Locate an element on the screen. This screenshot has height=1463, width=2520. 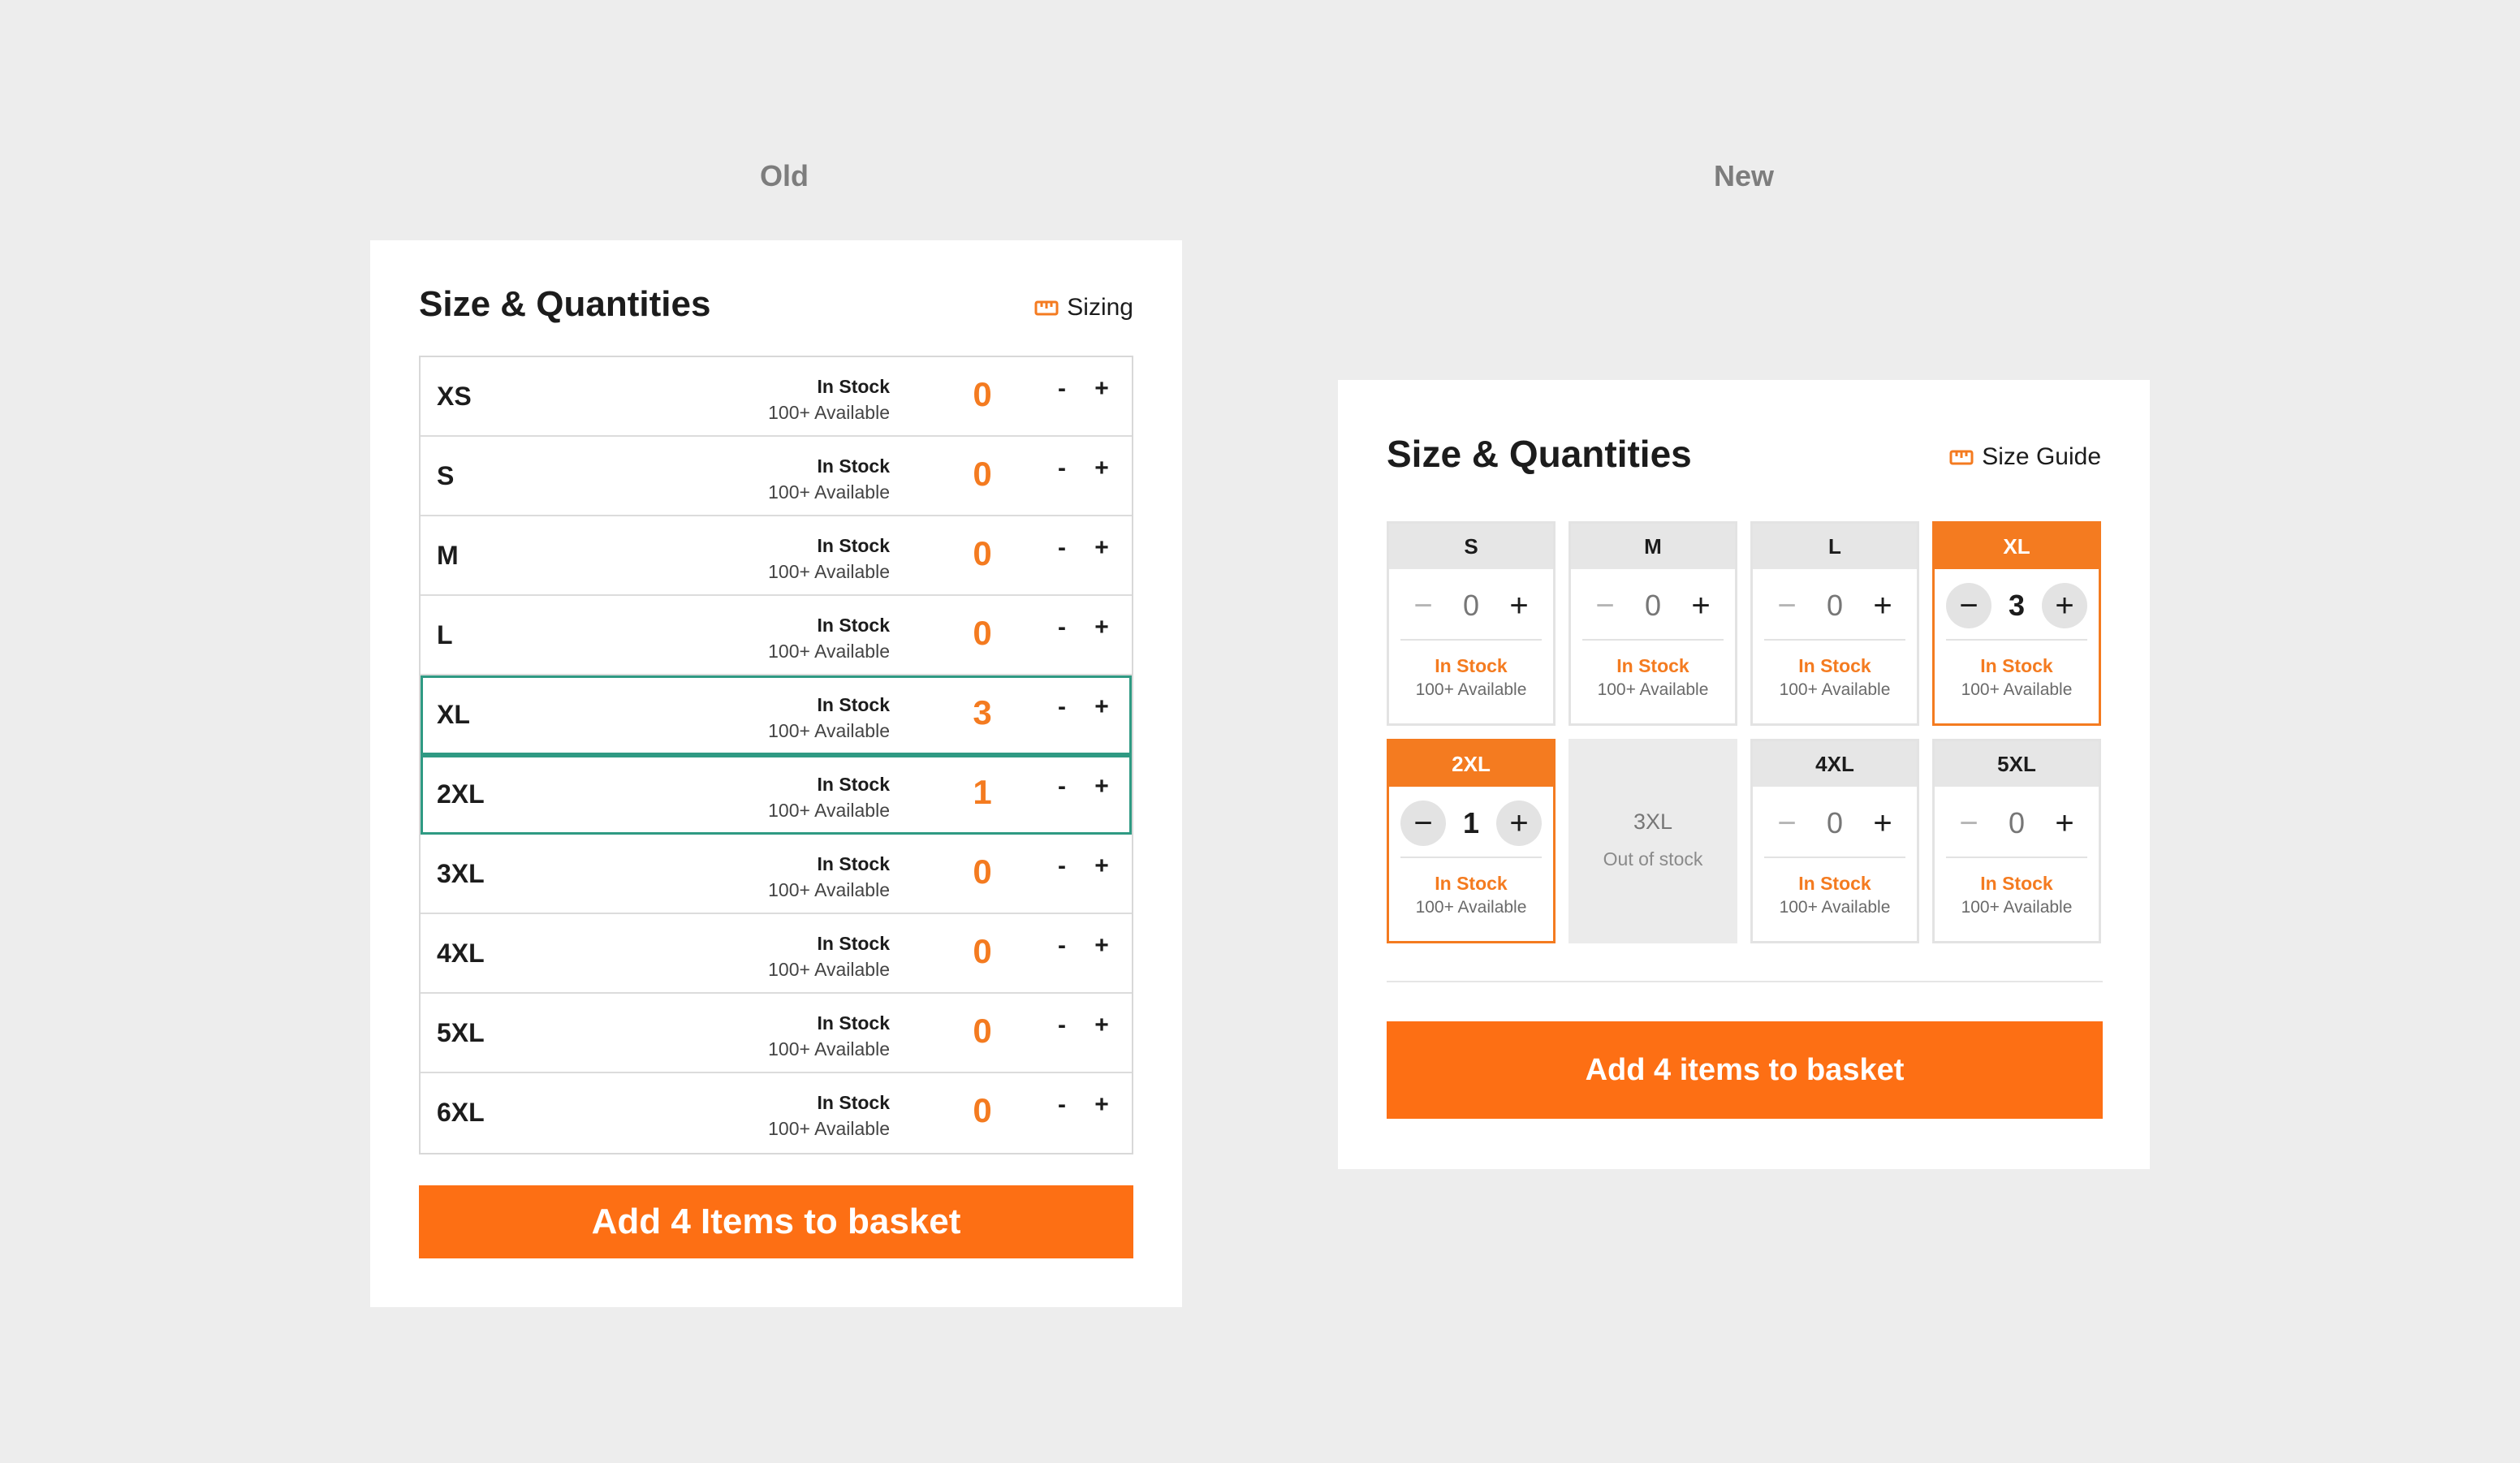
old-add-to-basket-button: Add 4 Items to basket is located at coordinates (776, 1222).